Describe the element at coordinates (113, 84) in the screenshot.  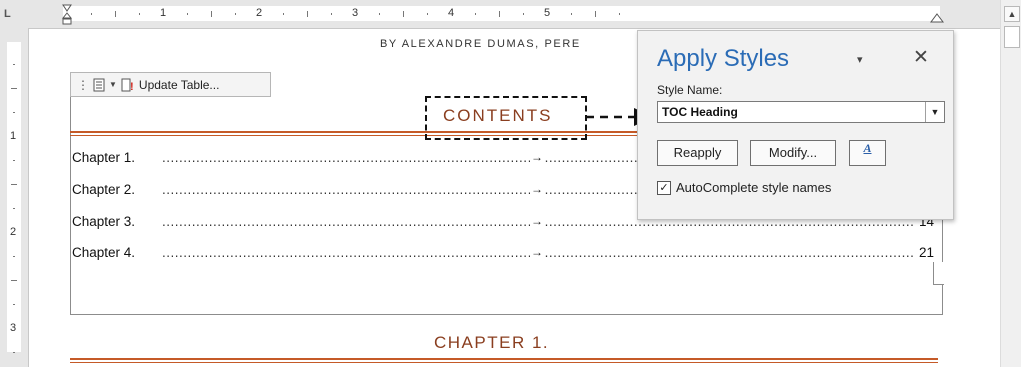
I see `toc-menu-chevron-down-icon: ▼` at that location.